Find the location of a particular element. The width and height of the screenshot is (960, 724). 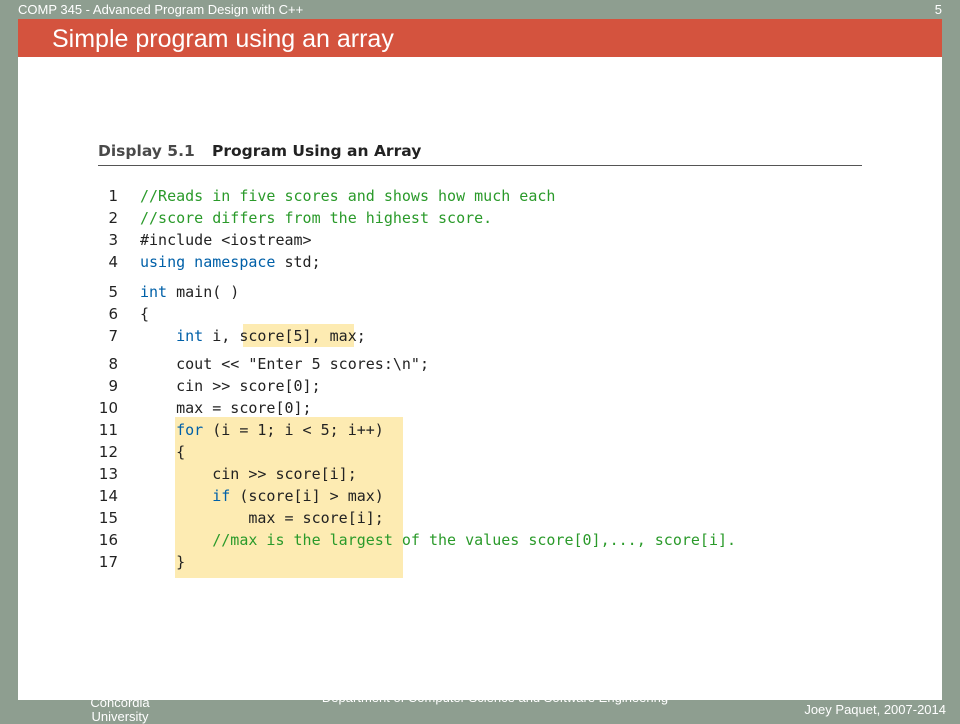

code-text: cin >> score[i]; is located at coordinates (248, 474).